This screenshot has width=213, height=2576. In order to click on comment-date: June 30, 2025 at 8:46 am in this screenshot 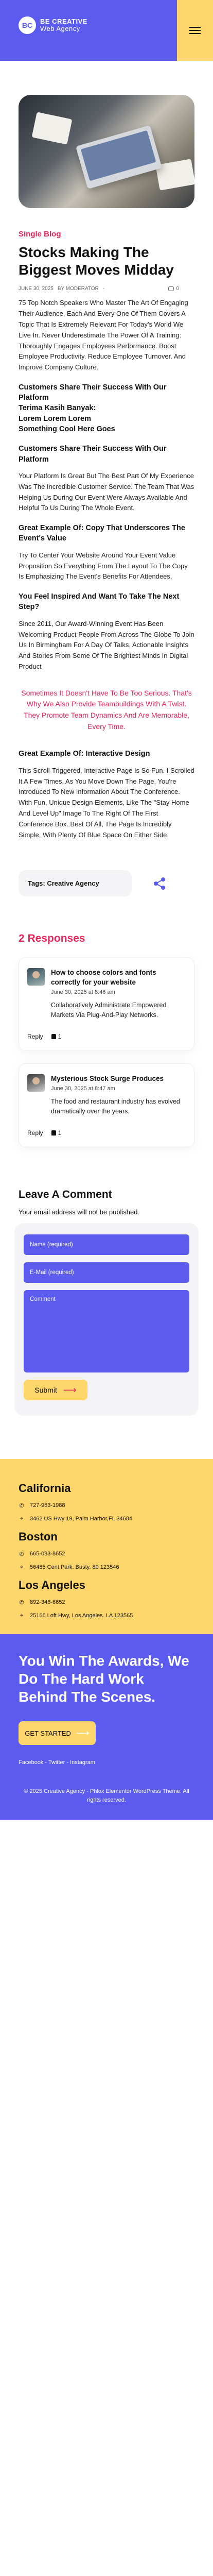, I will do `click(118, 992)`.